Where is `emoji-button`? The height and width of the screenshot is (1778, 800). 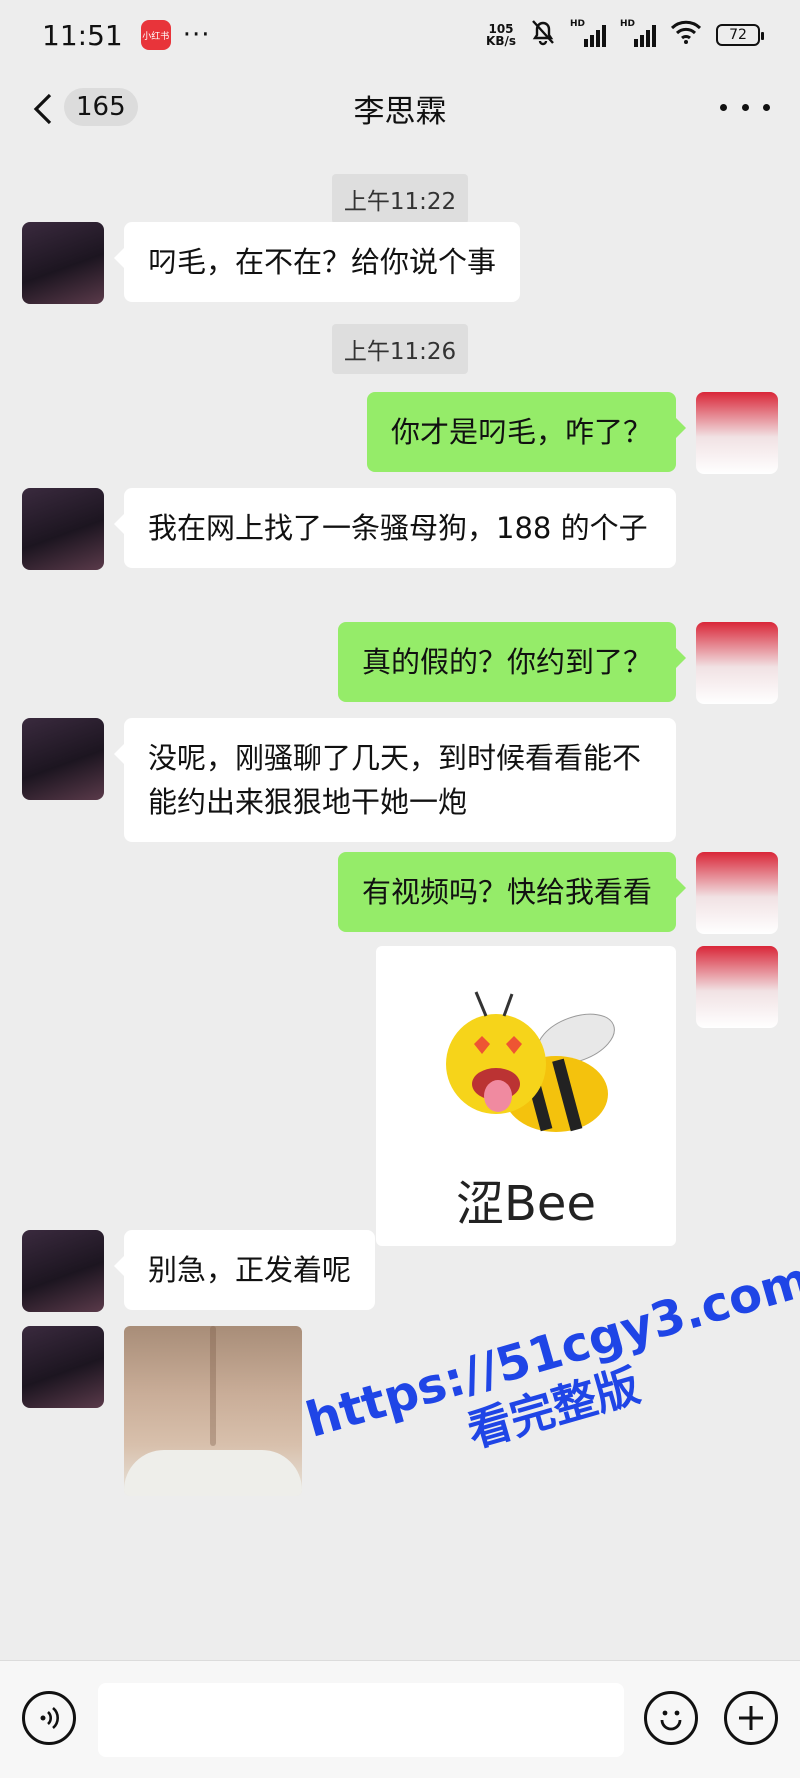 emoji-button is located at coordinates (671, 1718).